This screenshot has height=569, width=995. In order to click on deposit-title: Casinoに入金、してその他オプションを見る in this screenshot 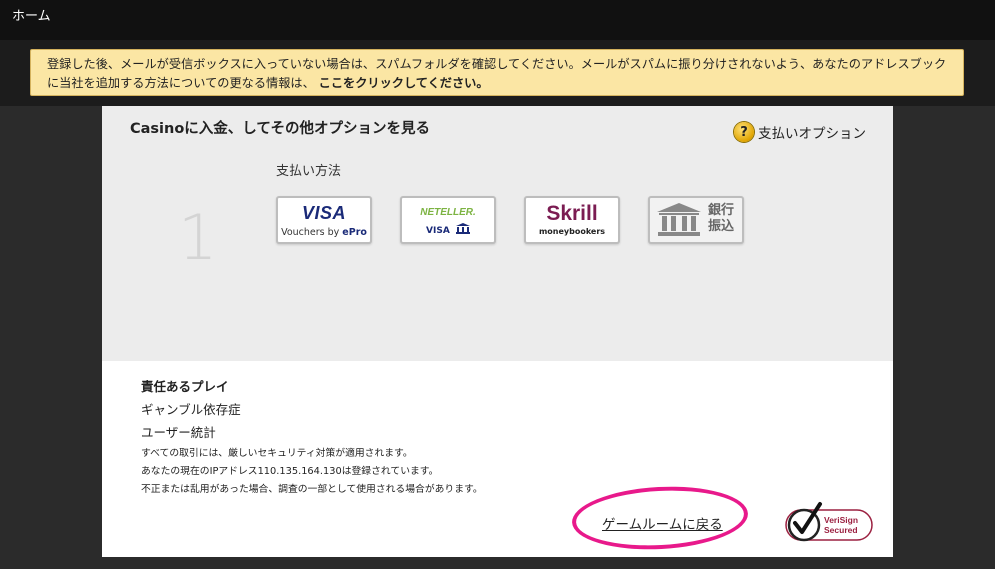, I will do `click(280, 129)`.